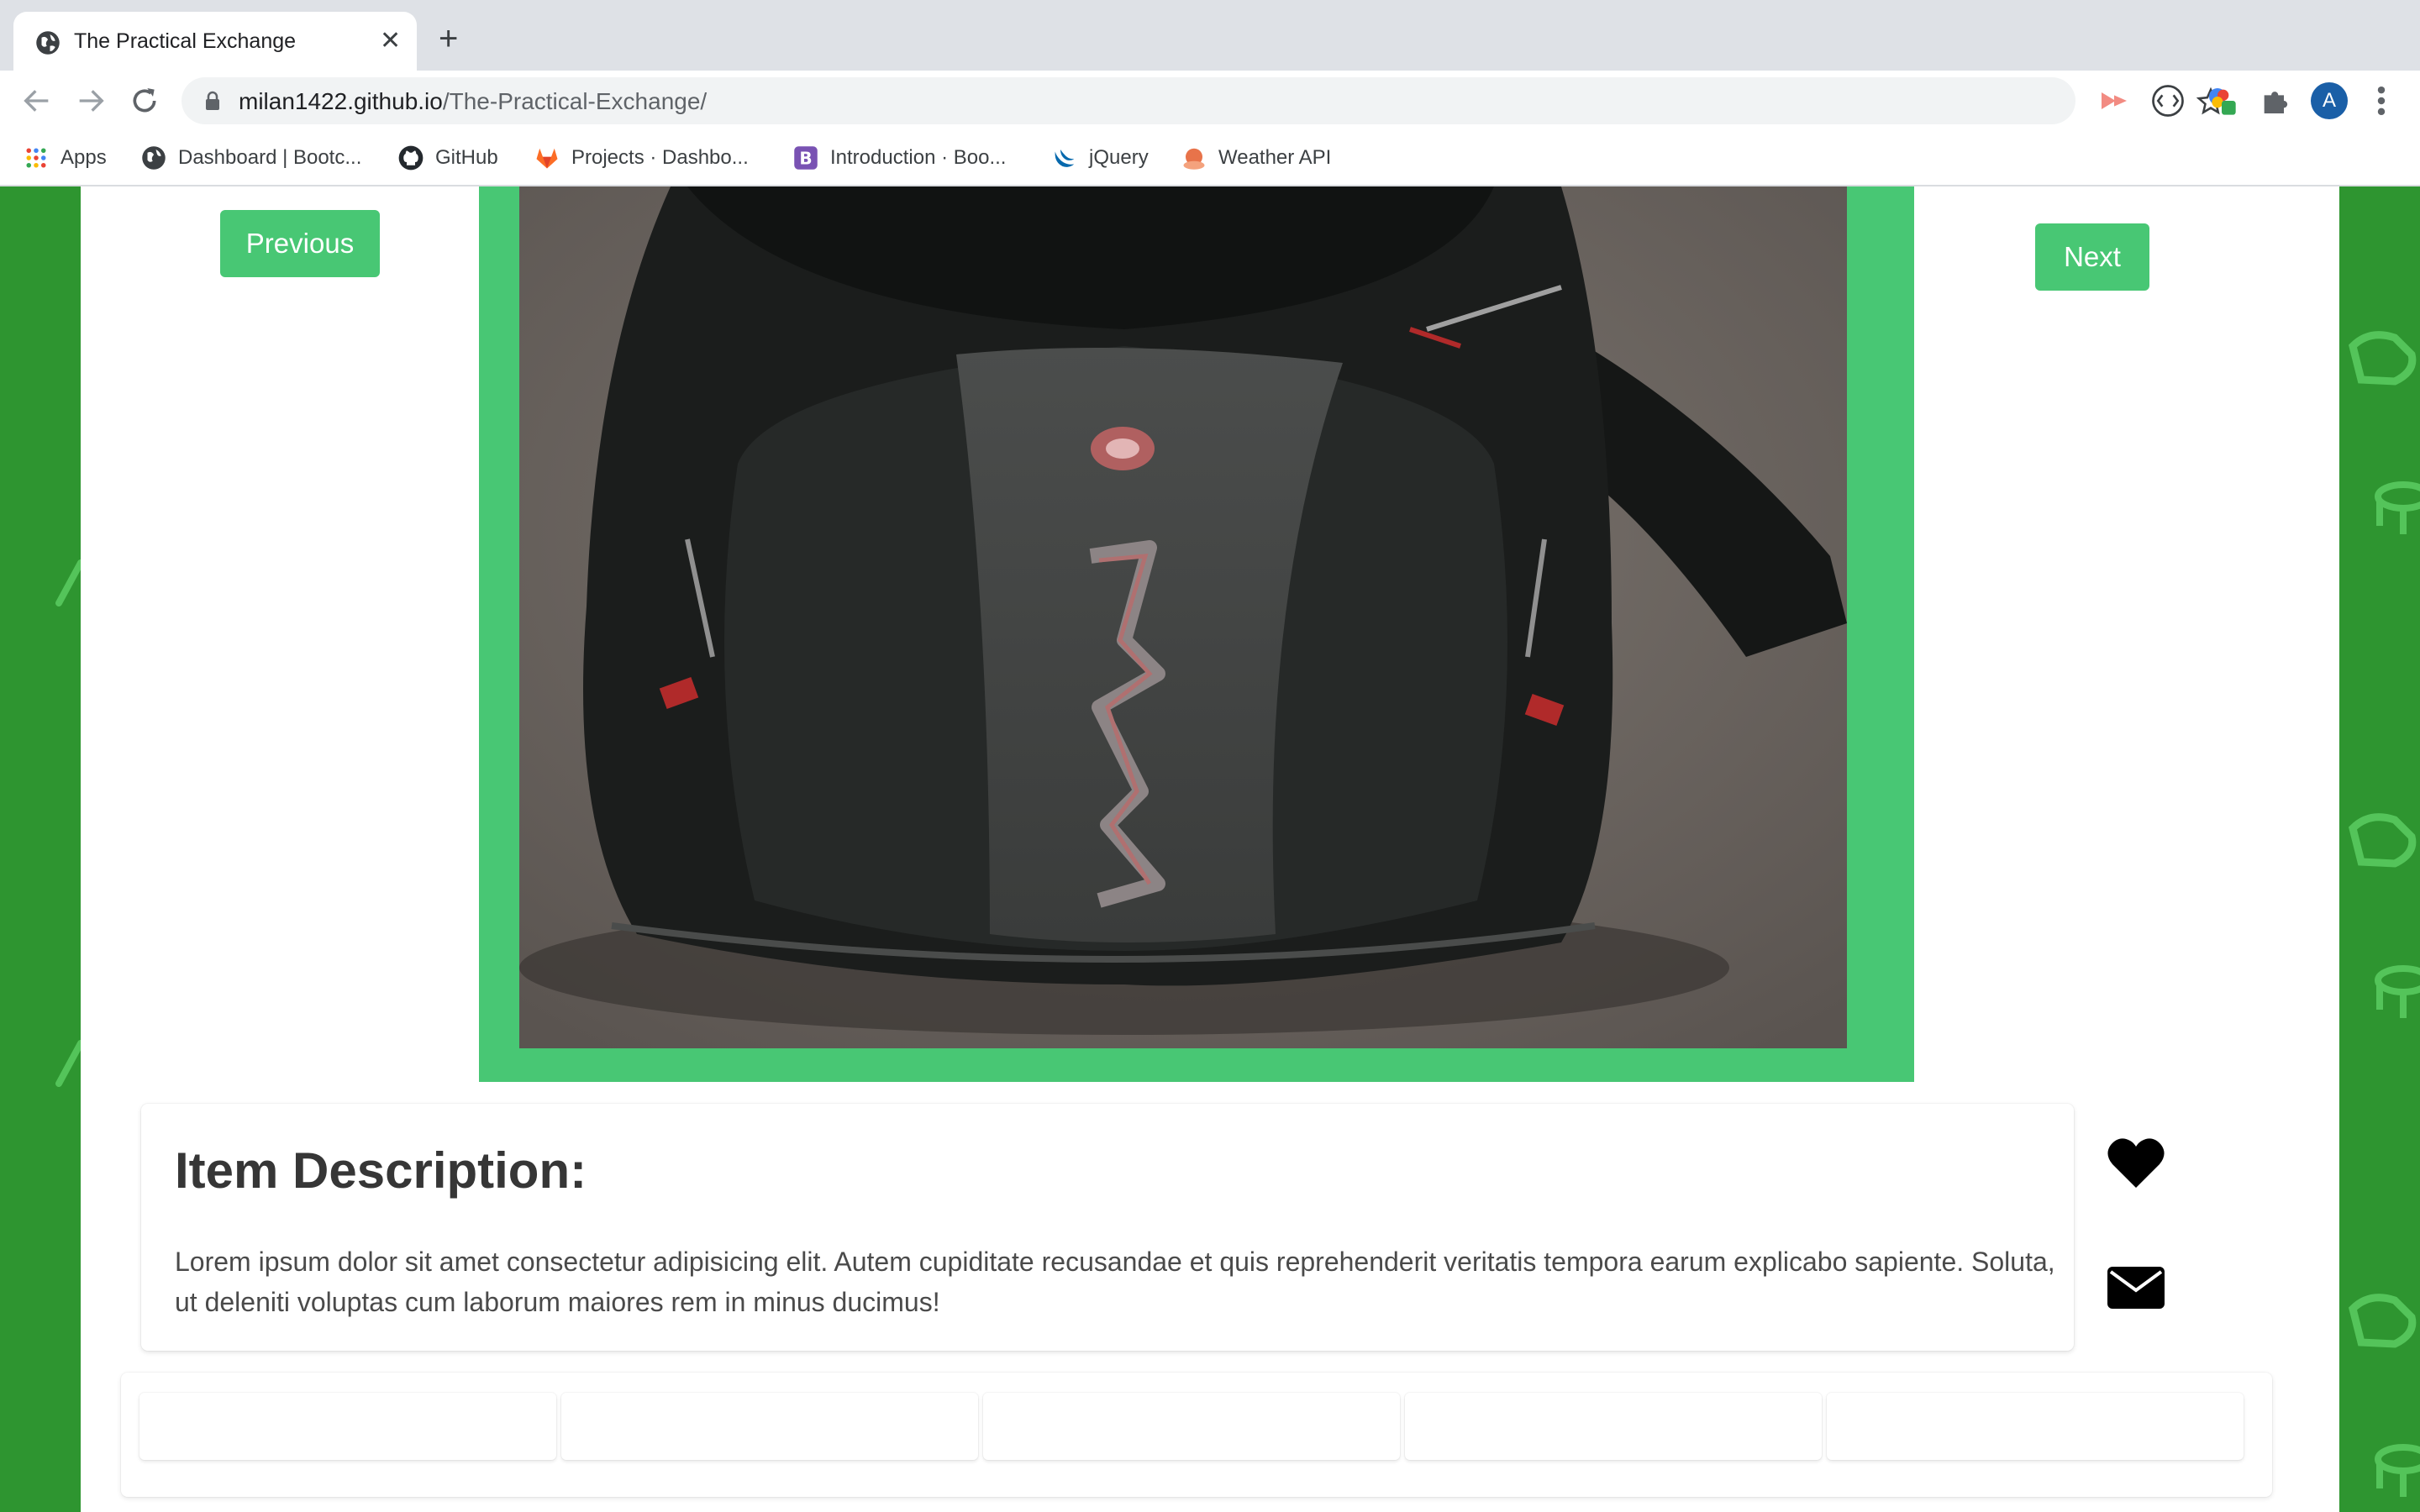 The width and height of the screenshot is (2420, 1512). What do you see at coordinates (2136, 1163) in the screenshot?
I see `heart-icon` at bounding box center [2136, 1163].